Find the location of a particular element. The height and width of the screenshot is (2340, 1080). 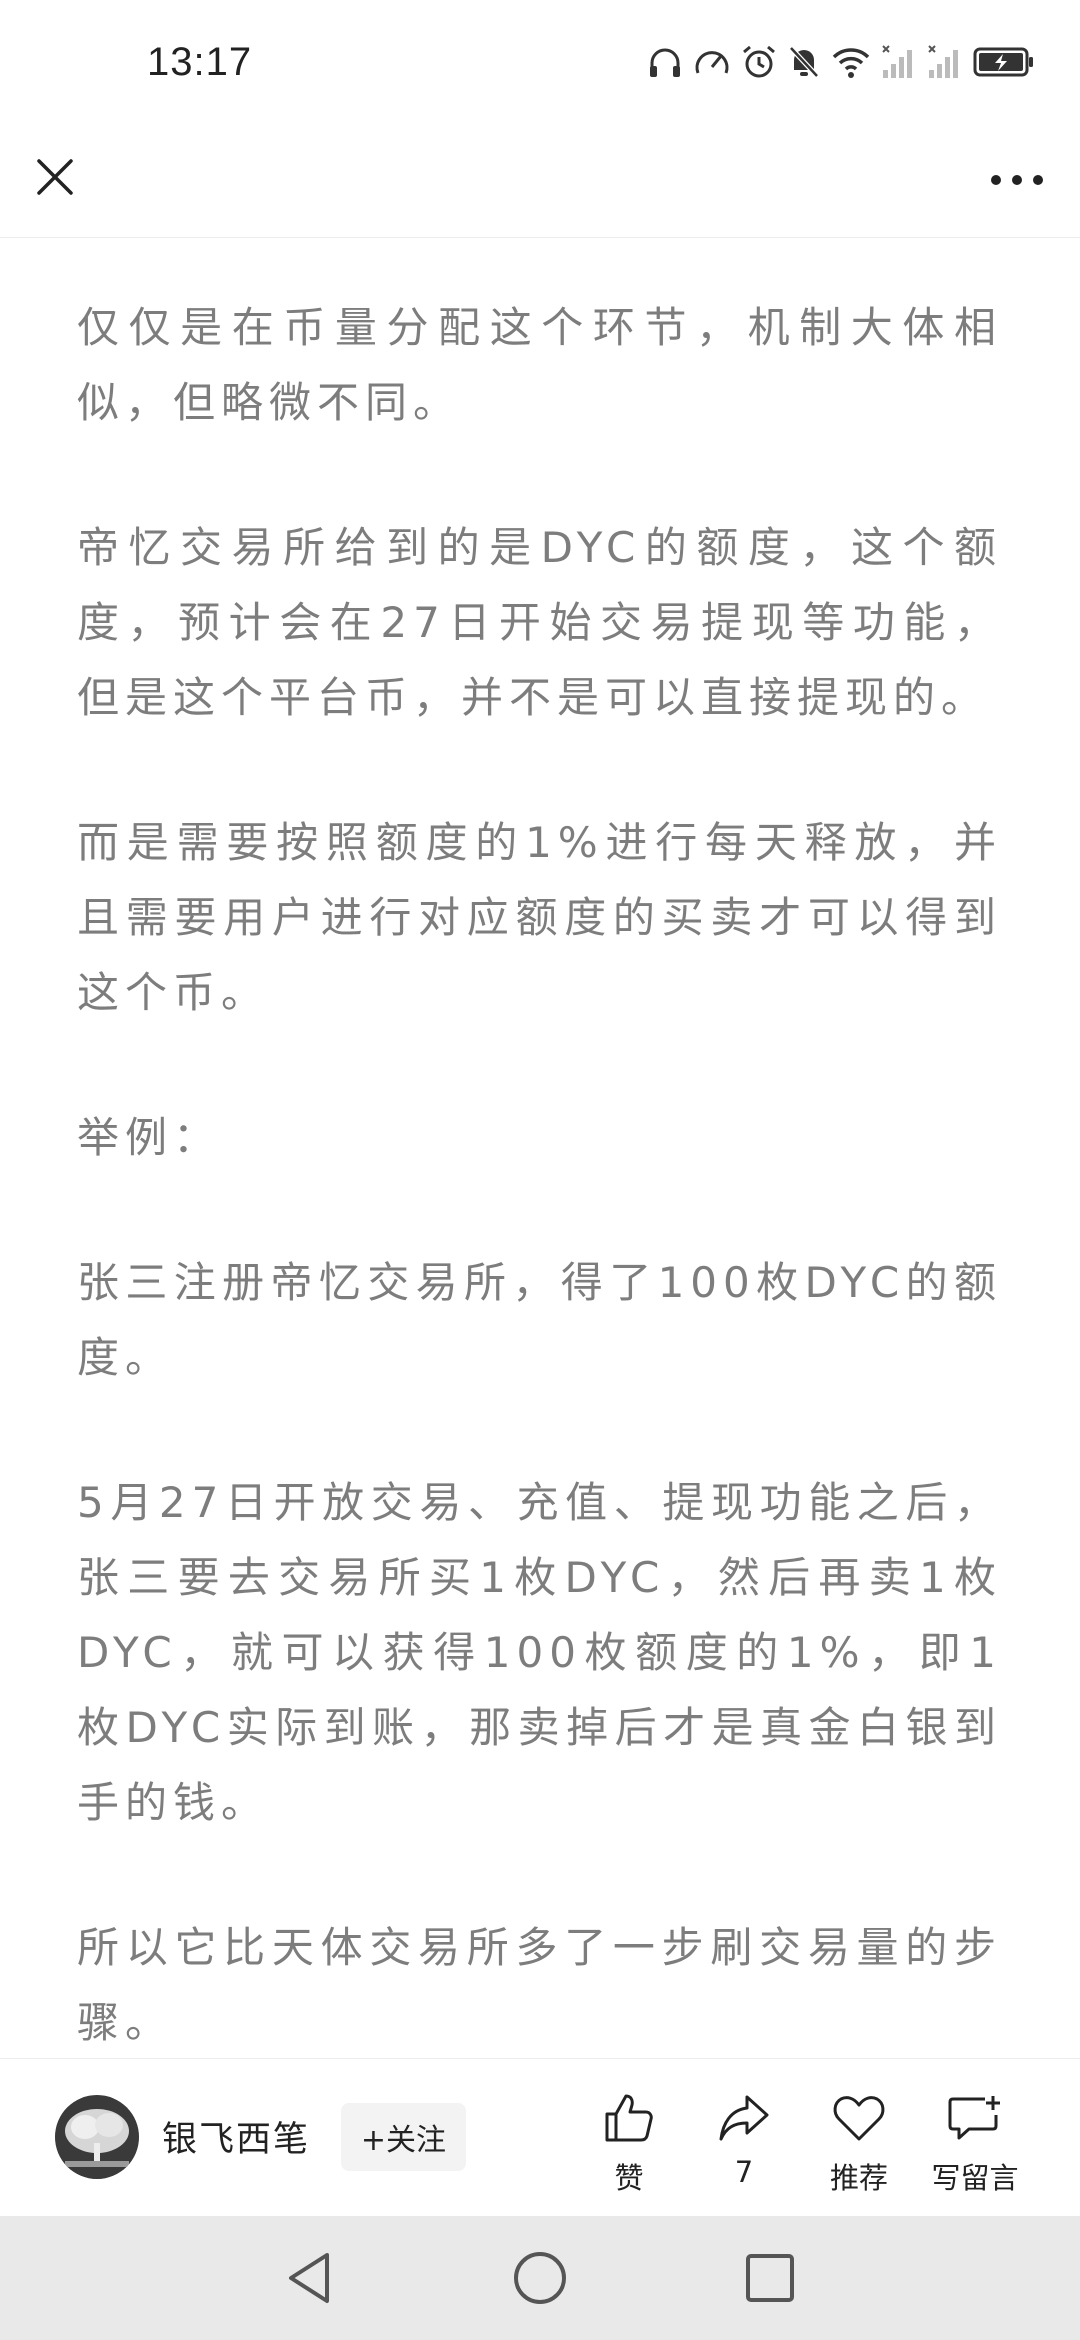

system-back-button is located at coordinates (310, 2278).